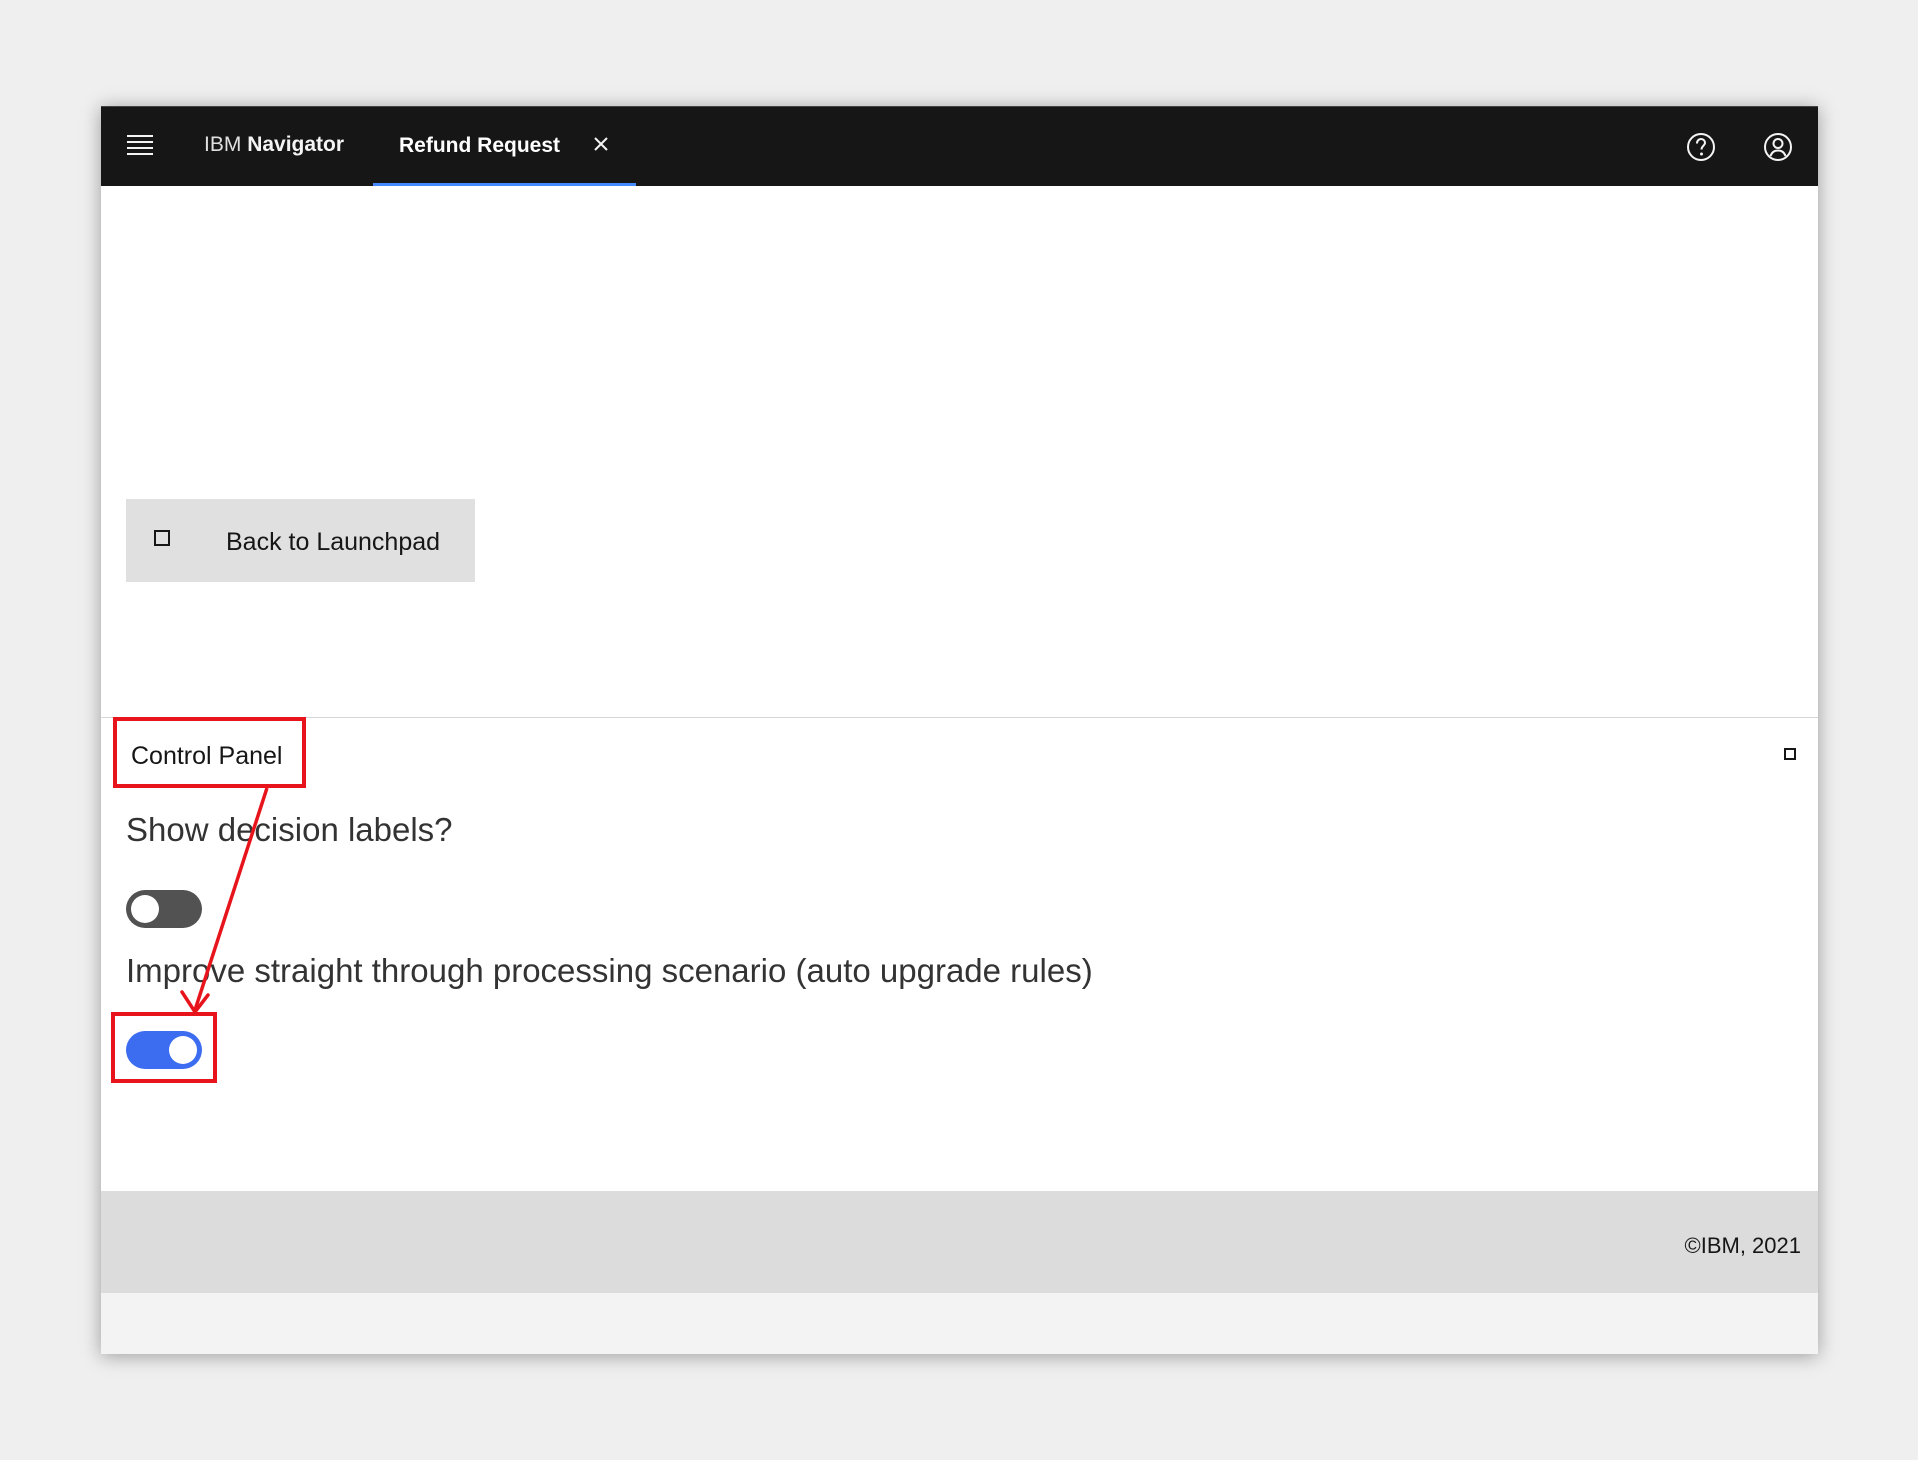  What do you see at coordinates (959, 1328) in the screenshot?
I see `bottom-strip` at bounding box center [959, 1328].